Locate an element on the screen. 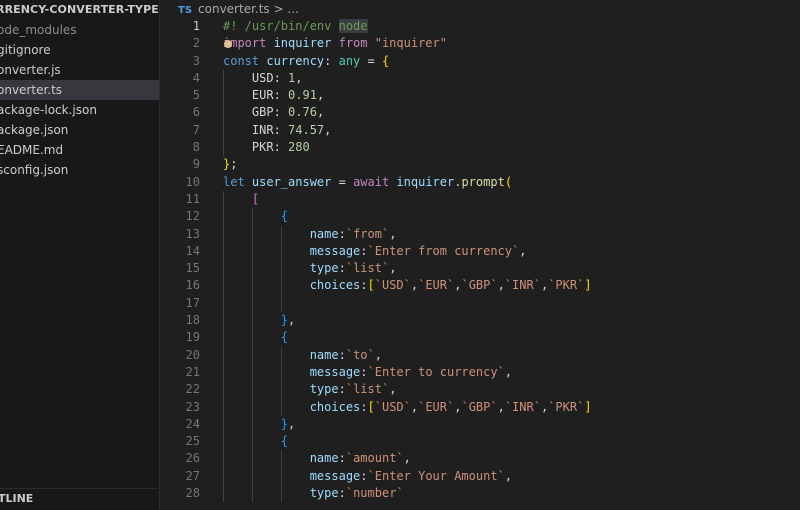 Image resolution: width=800 pixels, height=510 pixels. file-item-label: EADME.md is located at coordinates (32, 150).